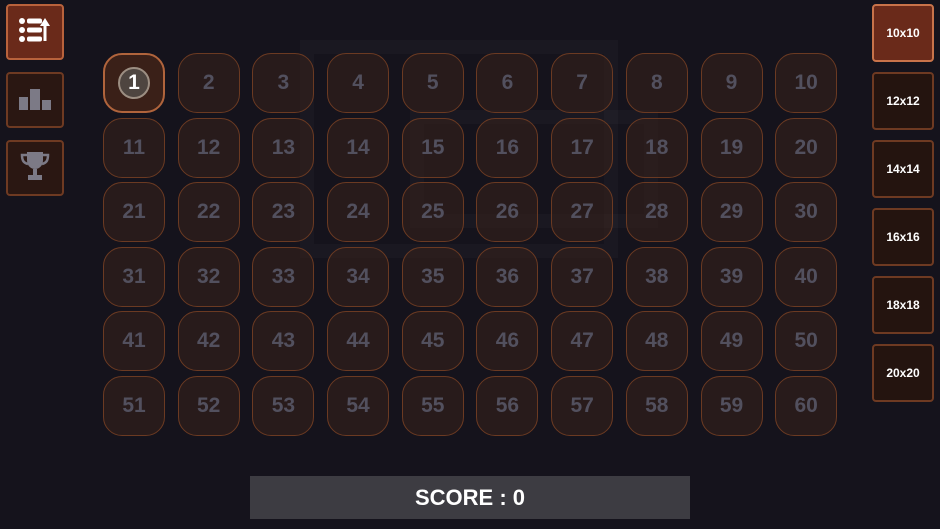 The height and width of the screenshot is (529, 940). Describe the element at coordinates (208, 83) in the screenshot. I see `level-cell: 2` at that location.